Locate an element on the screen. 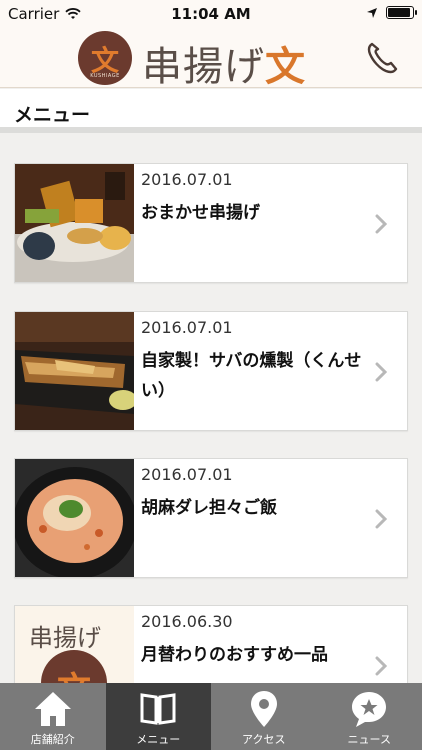 The width and height of the screenshot is (422, 750). menu-item-date: 2016.06.30 is located at coordinates (187, 621).